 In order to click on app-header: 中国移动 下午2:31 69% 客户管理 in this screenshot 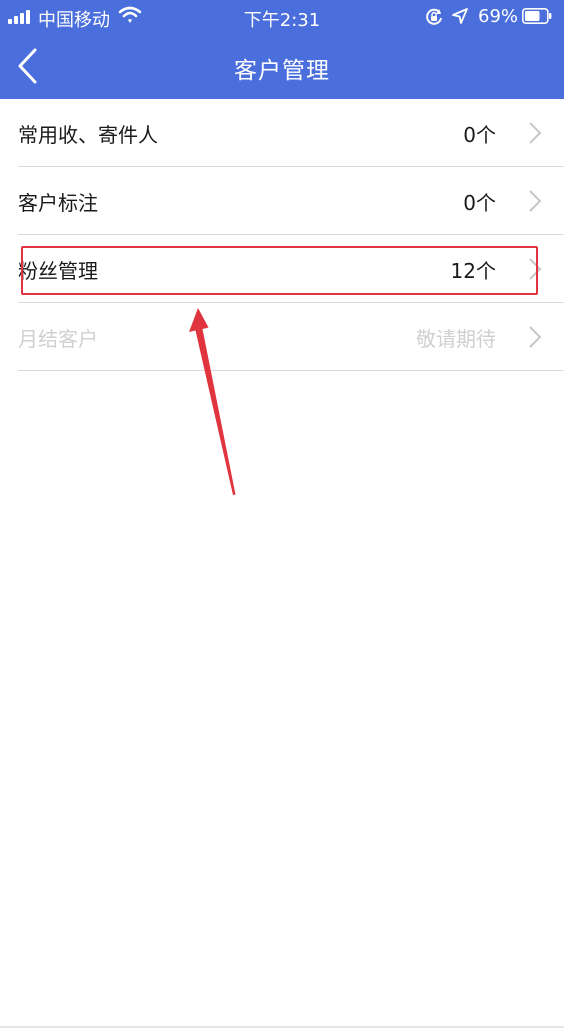, I will do `click(282, 49)`.